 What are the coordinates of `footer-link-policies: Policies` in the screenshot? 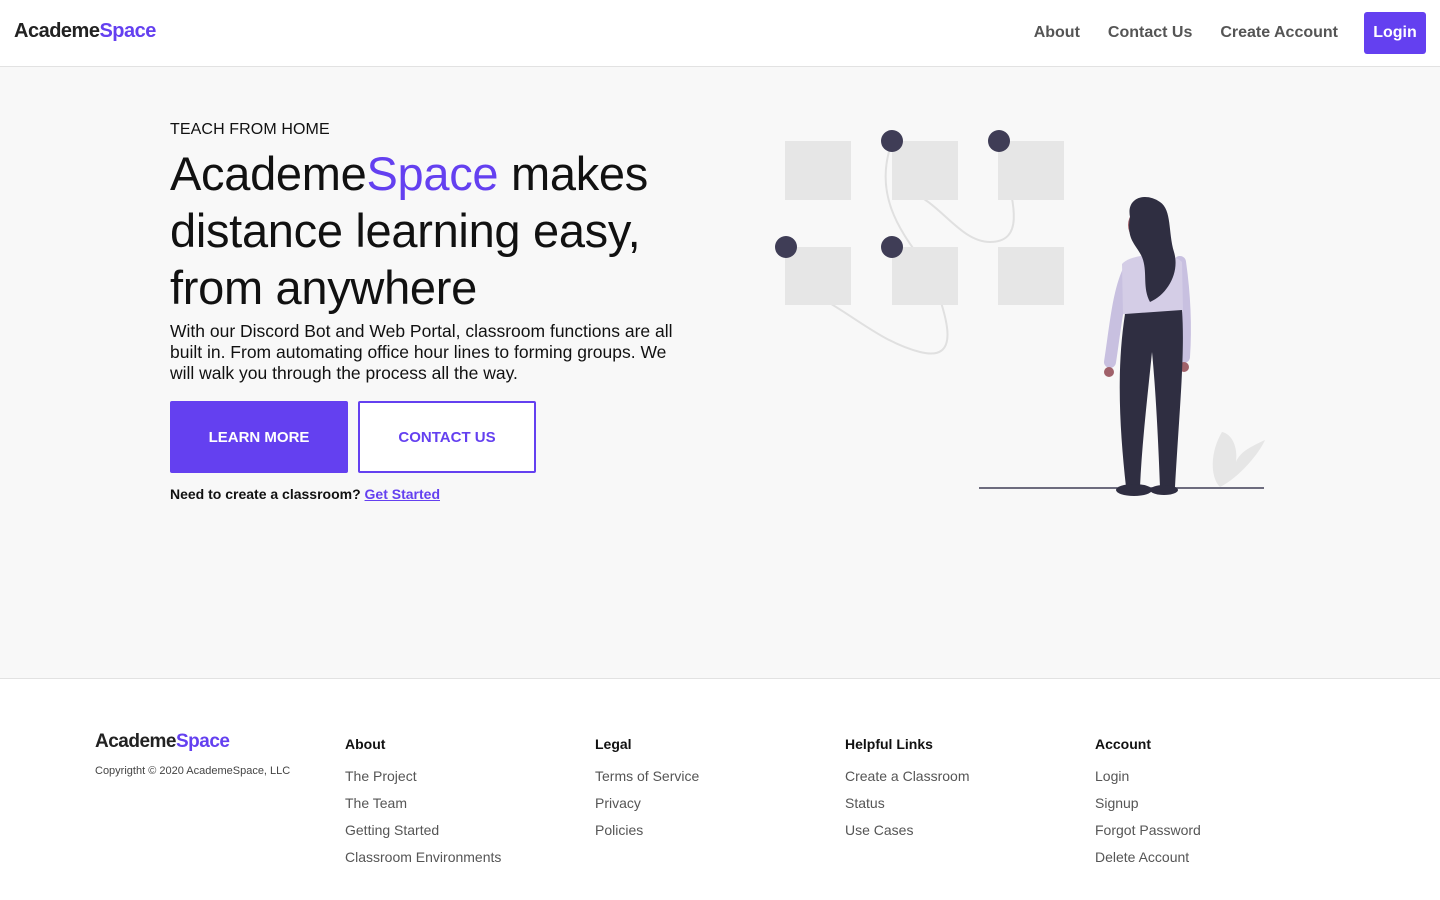 It's located at (647, 830).